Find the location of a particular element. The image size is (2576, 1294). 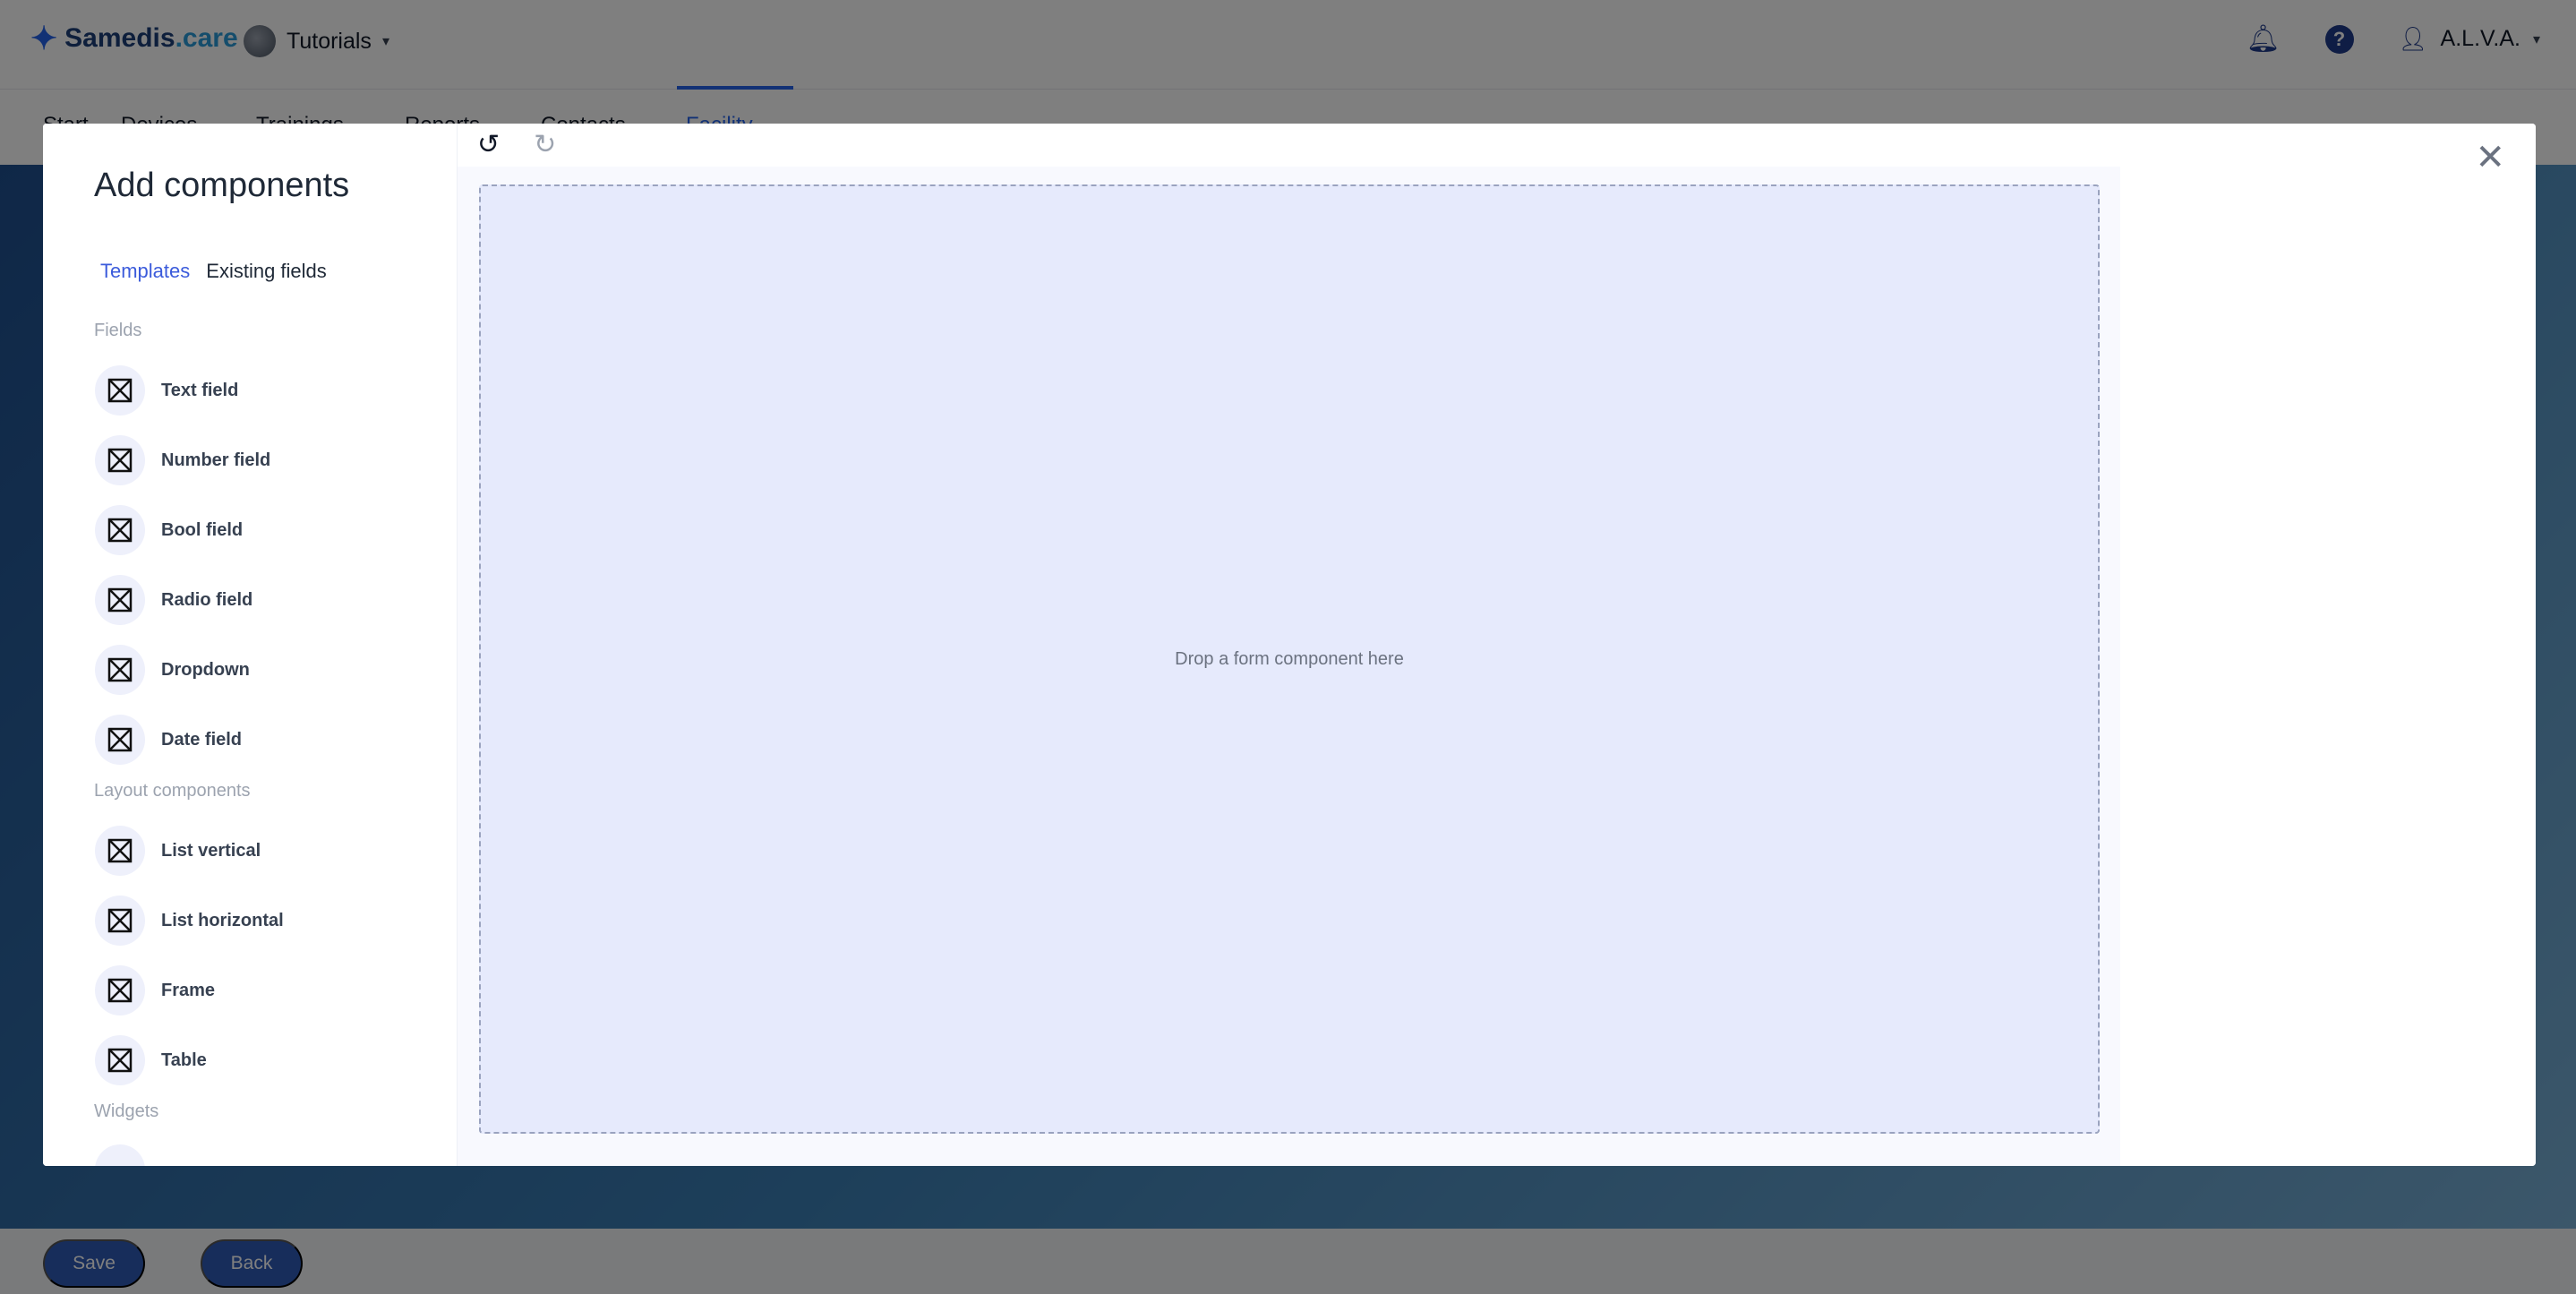

component-frame: Frame is located at coordinates (155, 990).